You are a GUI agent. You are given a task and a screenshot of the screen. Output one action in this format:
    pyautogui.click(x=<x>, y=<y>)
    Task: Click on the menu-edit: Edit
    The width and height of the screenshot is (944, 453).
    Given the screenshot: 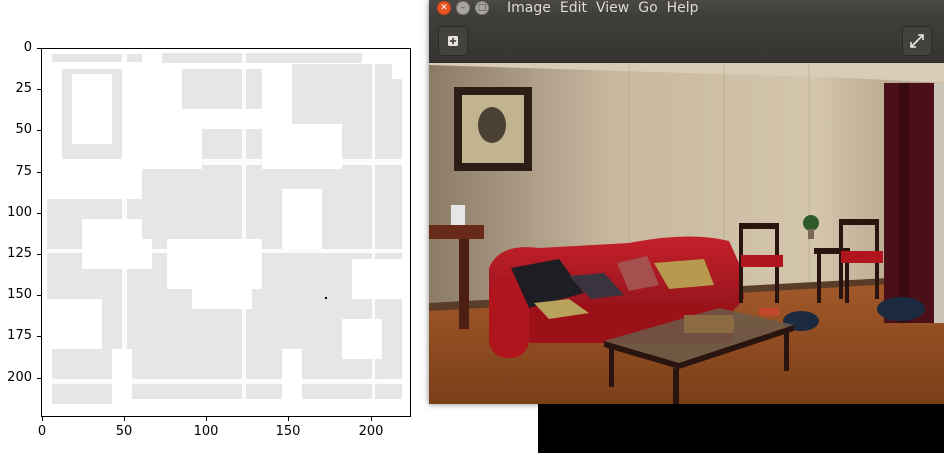 What is the action you would take?
    pyautogui.click(x=573, y=8)
    